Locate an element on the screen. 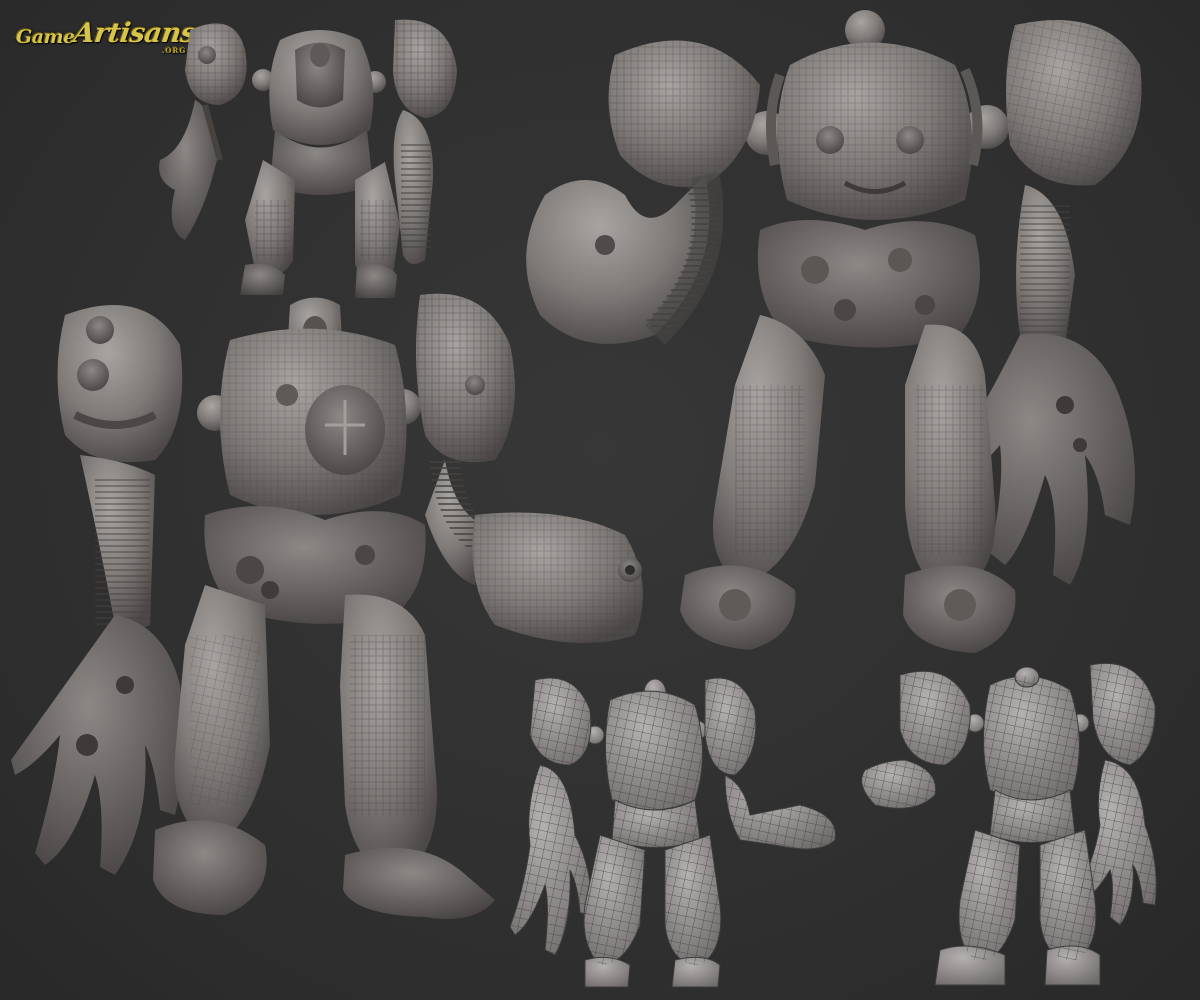  wireframe-back is located at coordinates (1020, 825).